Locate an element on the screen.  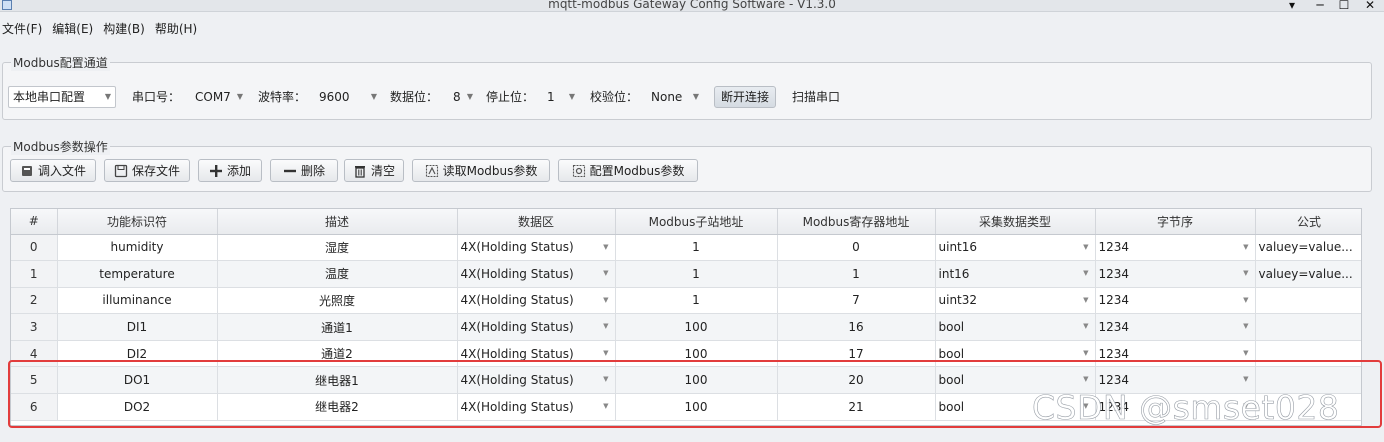
baud-select: 9600 ▼ is located at coordinates (348, 97).